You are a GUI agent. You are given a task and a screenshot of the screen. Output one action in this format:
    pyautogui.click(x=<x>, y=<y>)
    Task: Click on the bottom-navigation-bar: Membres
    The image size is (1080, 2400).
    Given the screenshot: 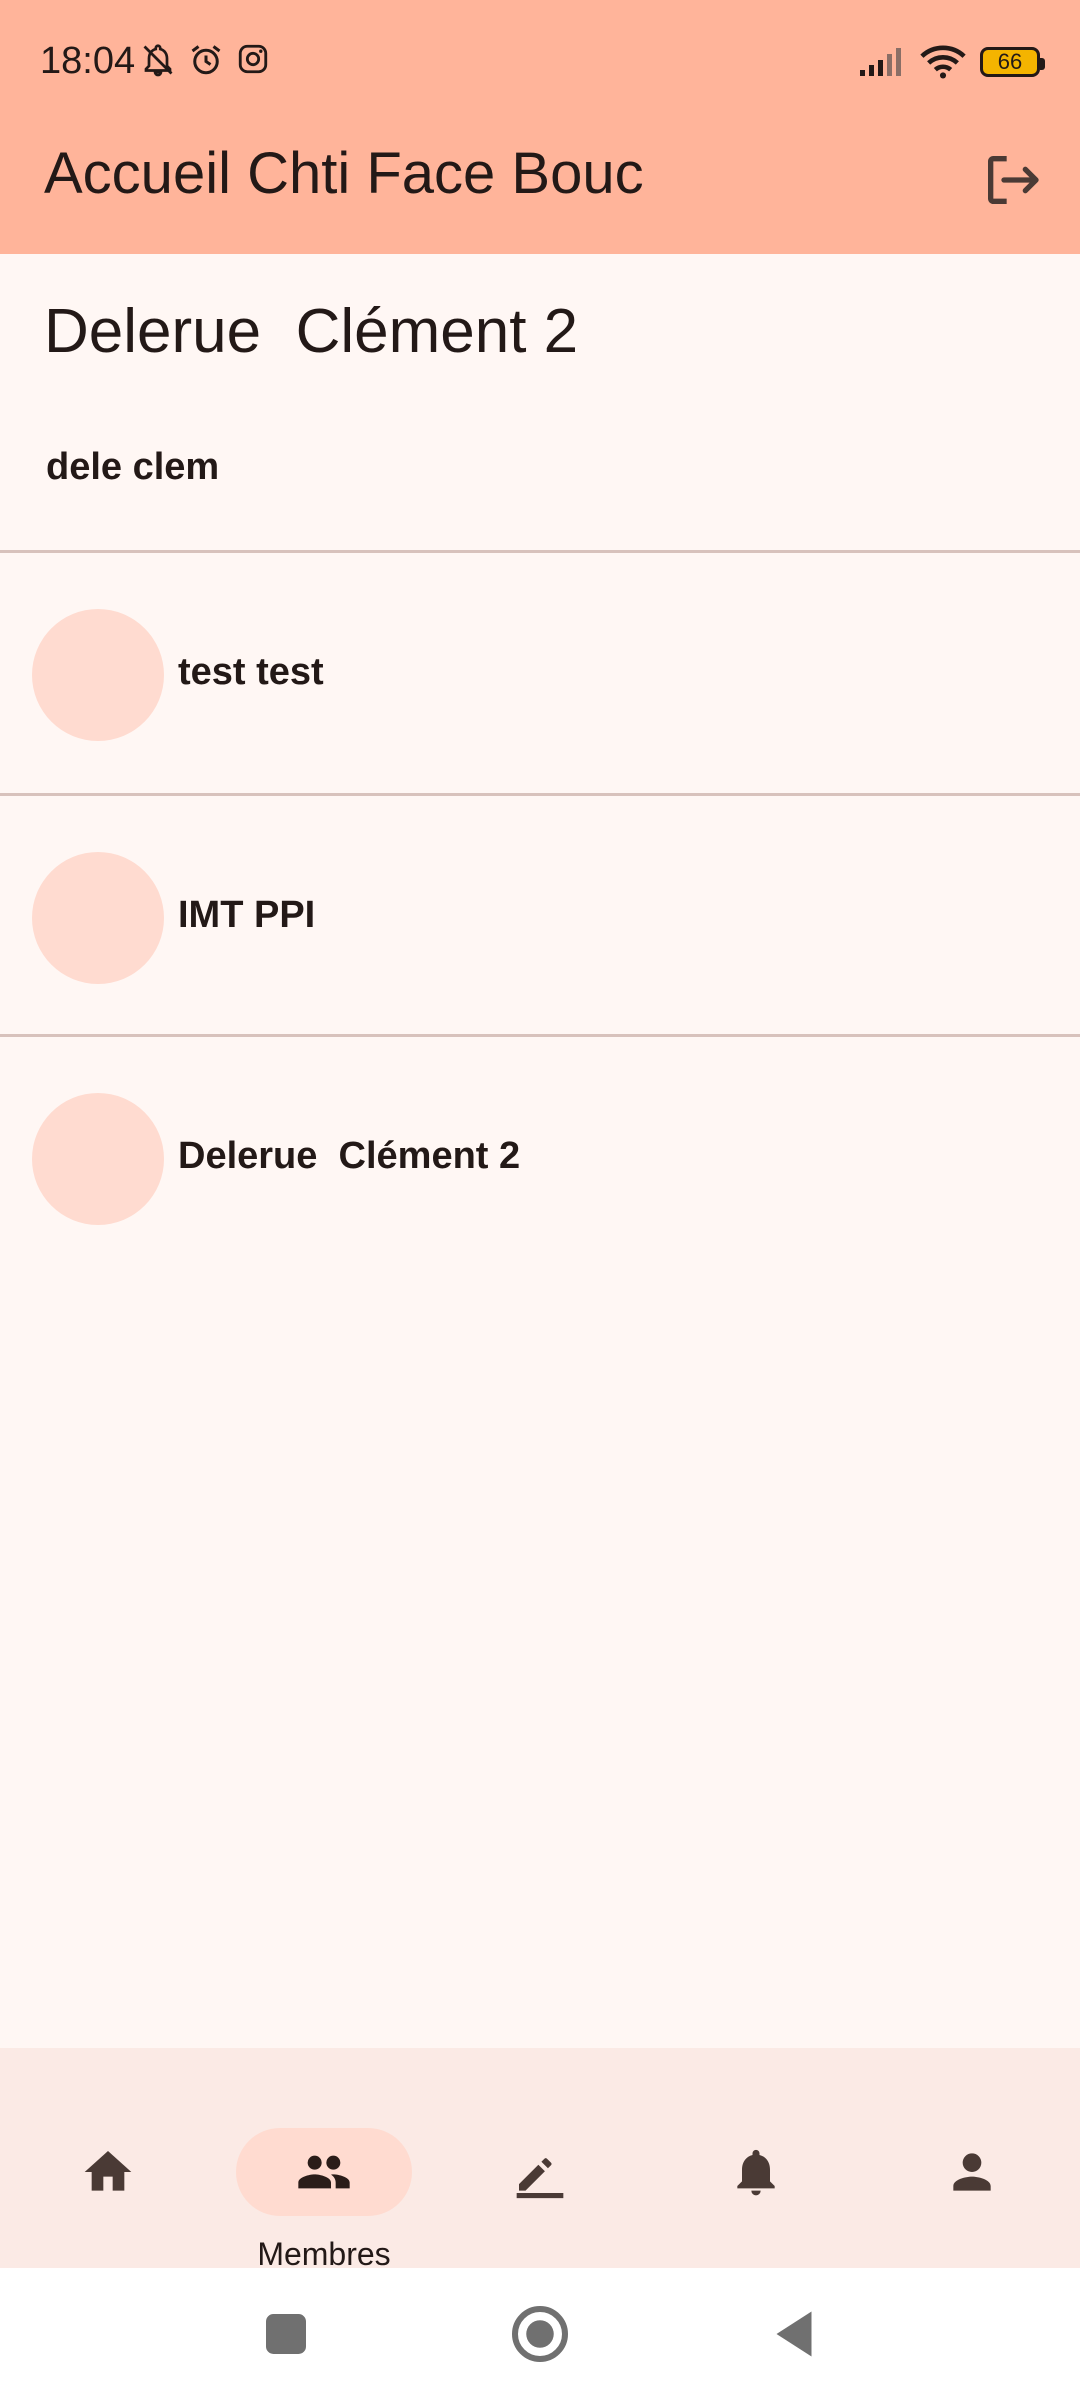 What is the action you would take?
    pyautogui.click(x=540, y=2160)
    